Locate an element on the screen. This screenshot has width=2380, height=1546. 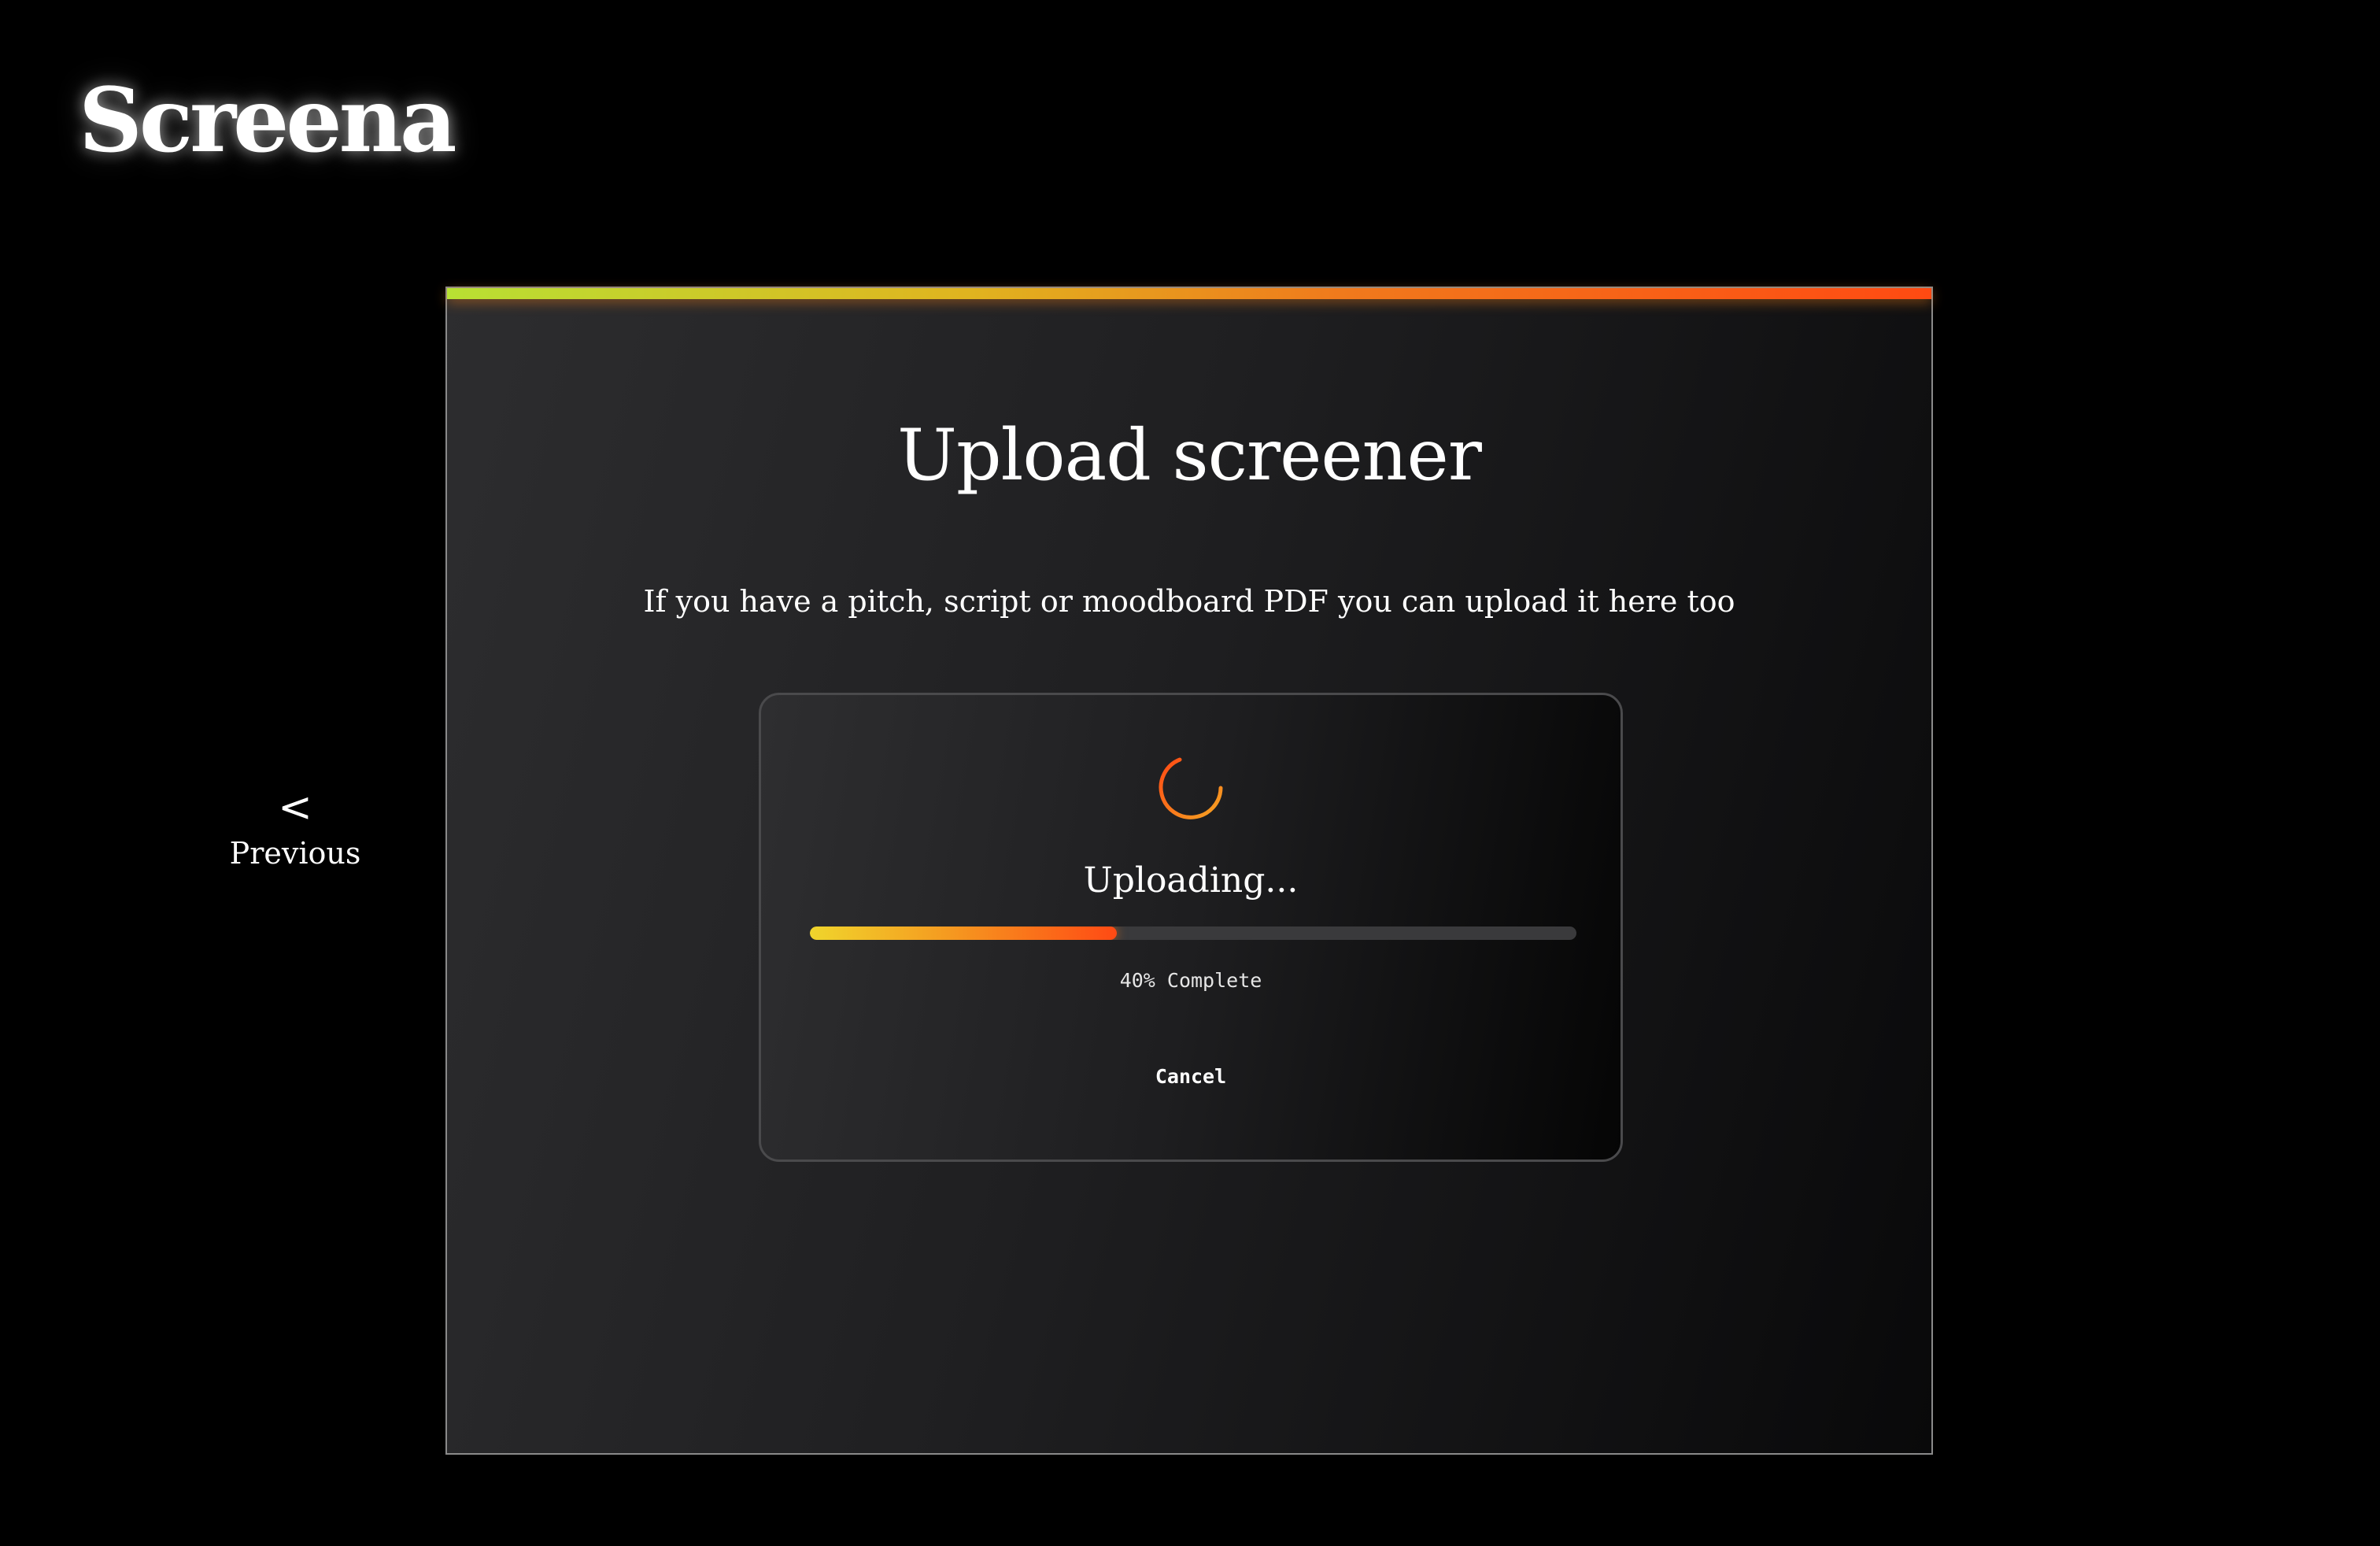
progress-bar is located at coordinates (1193, 933).